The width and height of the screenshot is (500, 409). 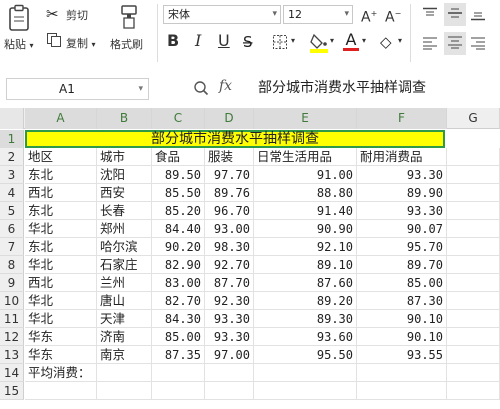 I want to click on format-painter-button: 格式刷, so click(x=126, y=44).